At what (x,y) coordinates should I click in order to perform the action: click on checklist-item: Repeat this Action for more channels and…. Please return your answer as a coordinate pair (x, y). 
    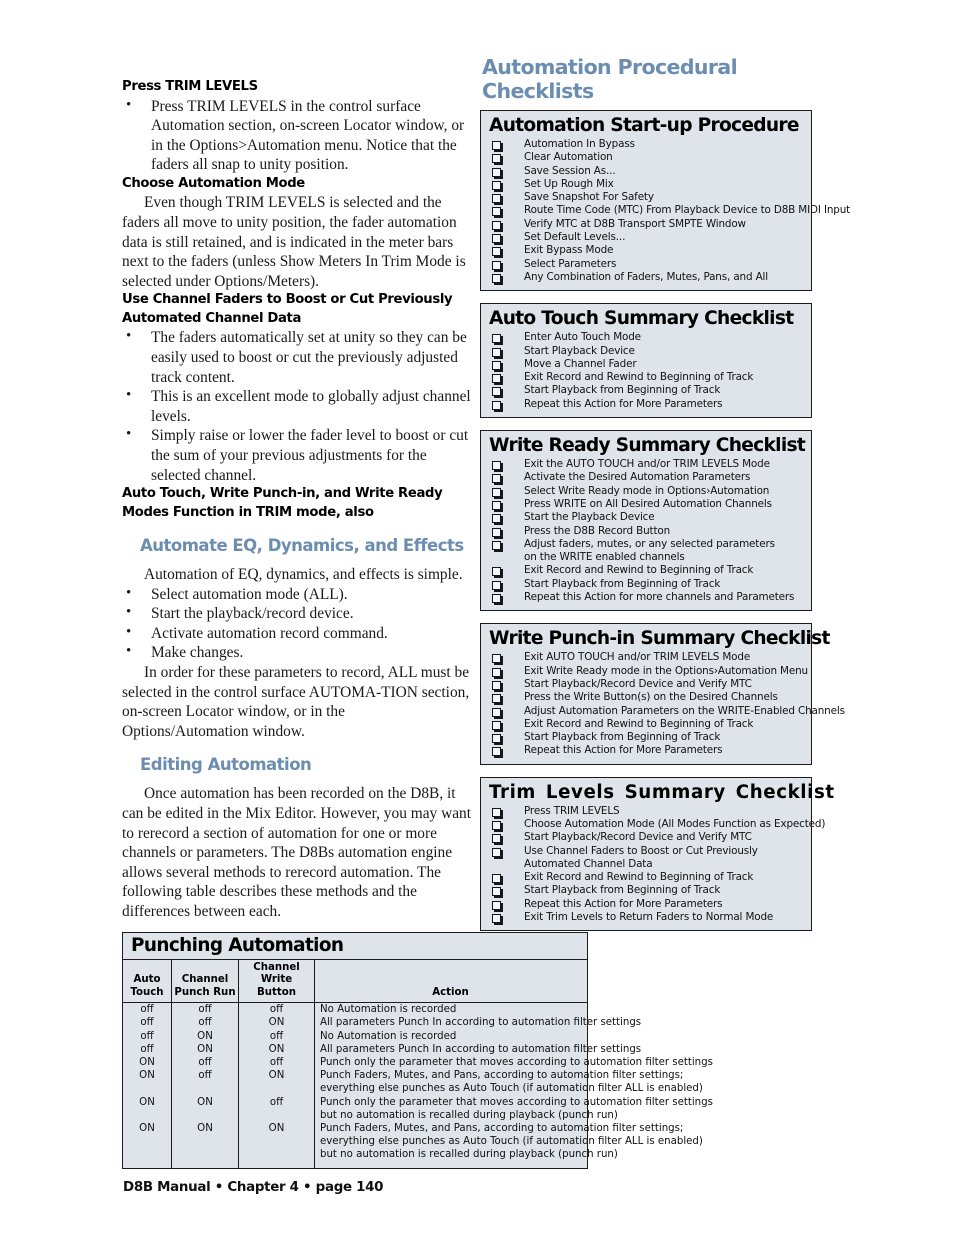
    Looking at the image, I should click on (646, 597).